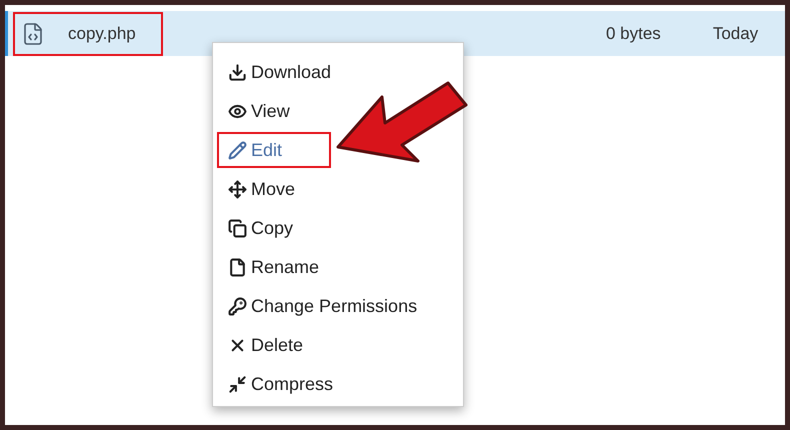 The height and width of the screenshot is (430, 790). Describe the element at coordinates (259, 111) in the screenshot. I see `menu-item: View` at that location.